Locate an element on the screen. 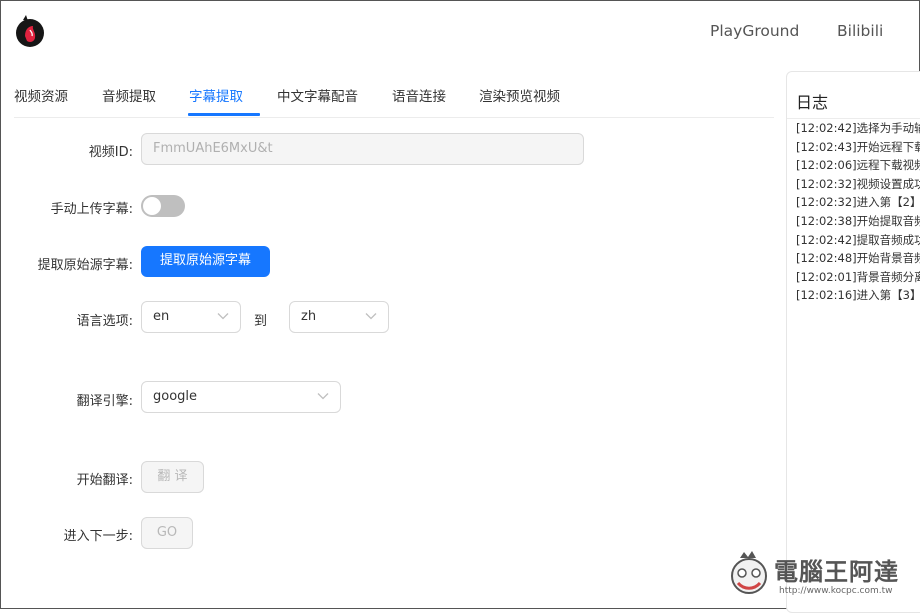 The width and height of the screenshot is (920, 613). source-language-select: en is located at coordinates (191, 317).